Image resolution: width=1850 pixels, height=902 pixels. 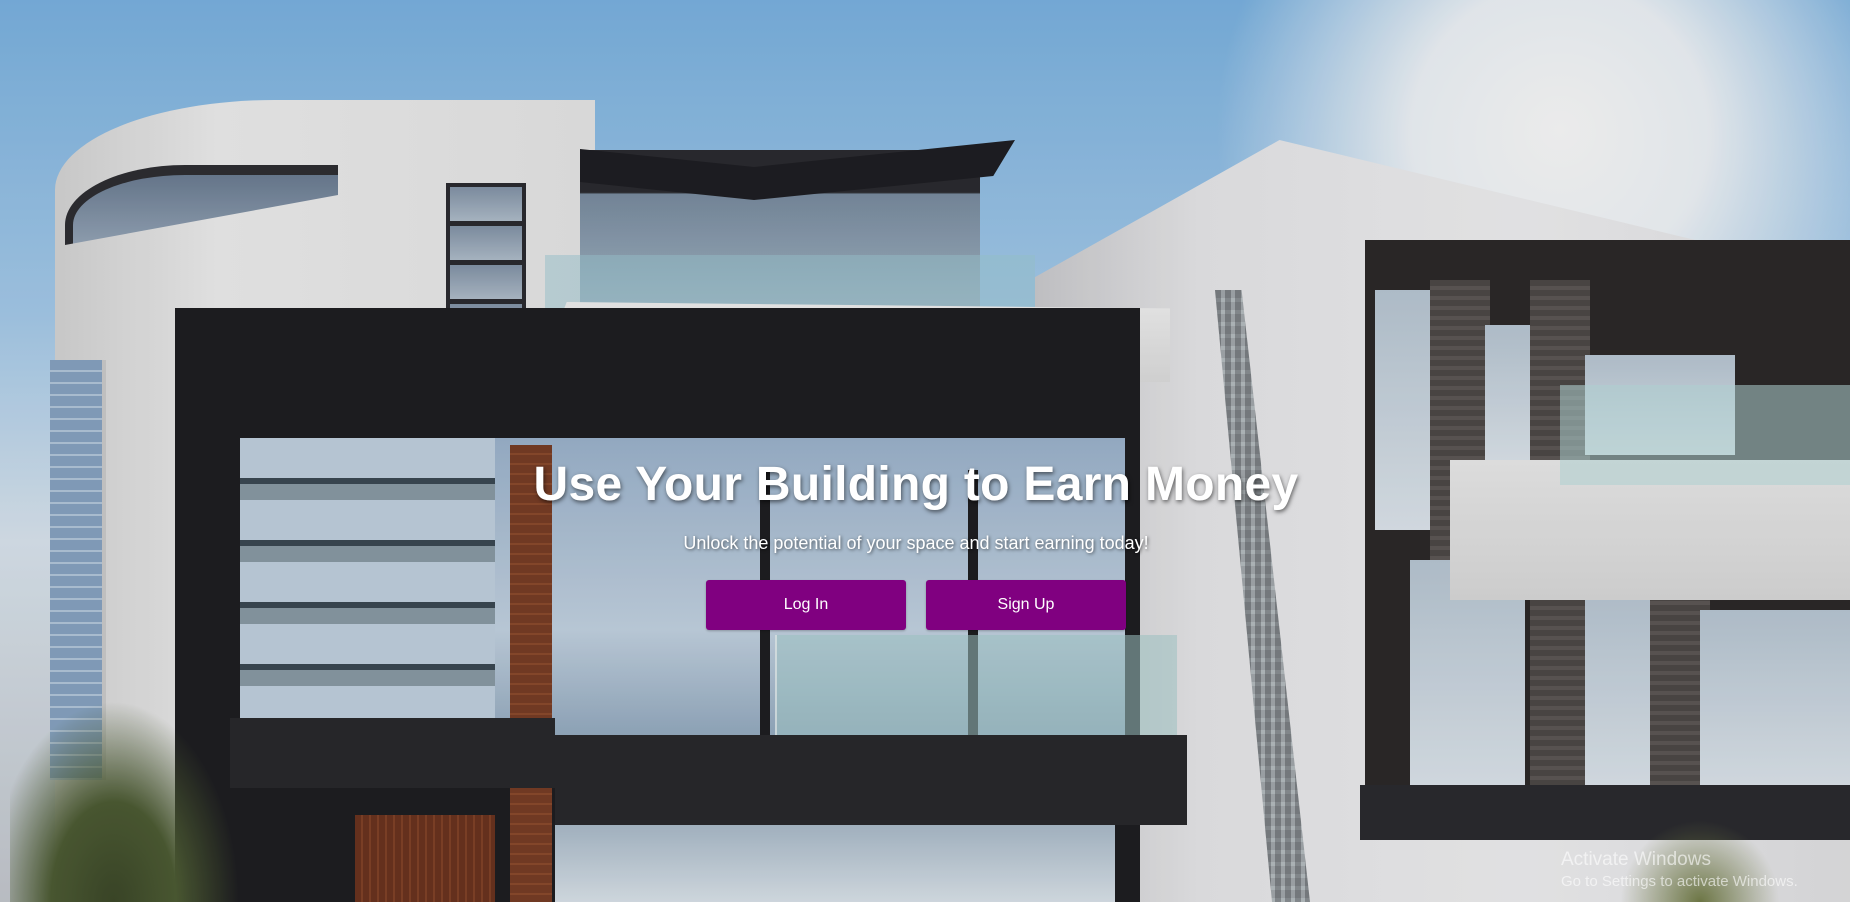 What do you see at coordinates (1679, 881) in the screenshot?
I see `watermark-subtitle: Go to Settings to activate Windows.` at bounding box center [1679, 881].